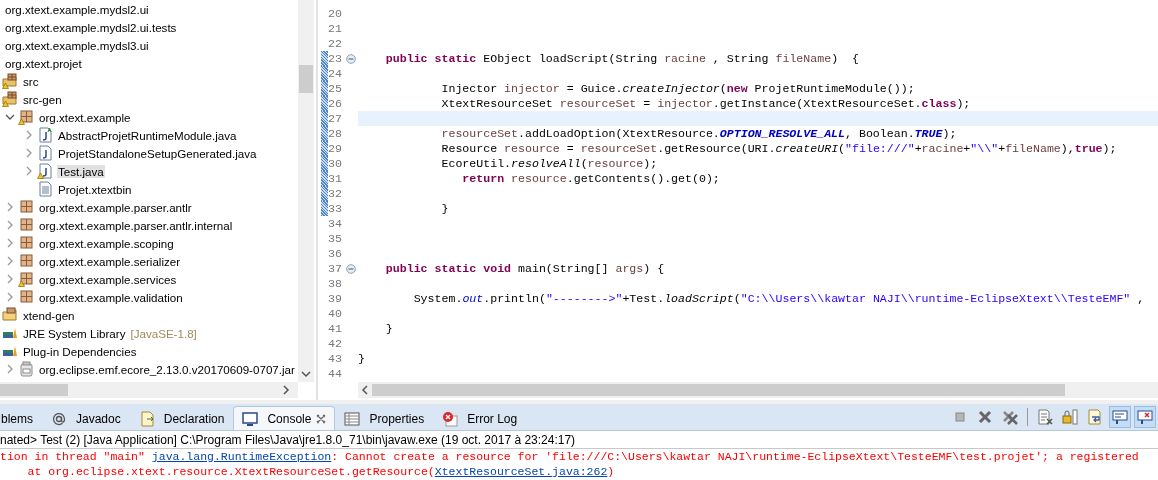 The width and height of the screenshot is (1158, 480). I want to click on view-tab: Error Log, so click(480, 418).